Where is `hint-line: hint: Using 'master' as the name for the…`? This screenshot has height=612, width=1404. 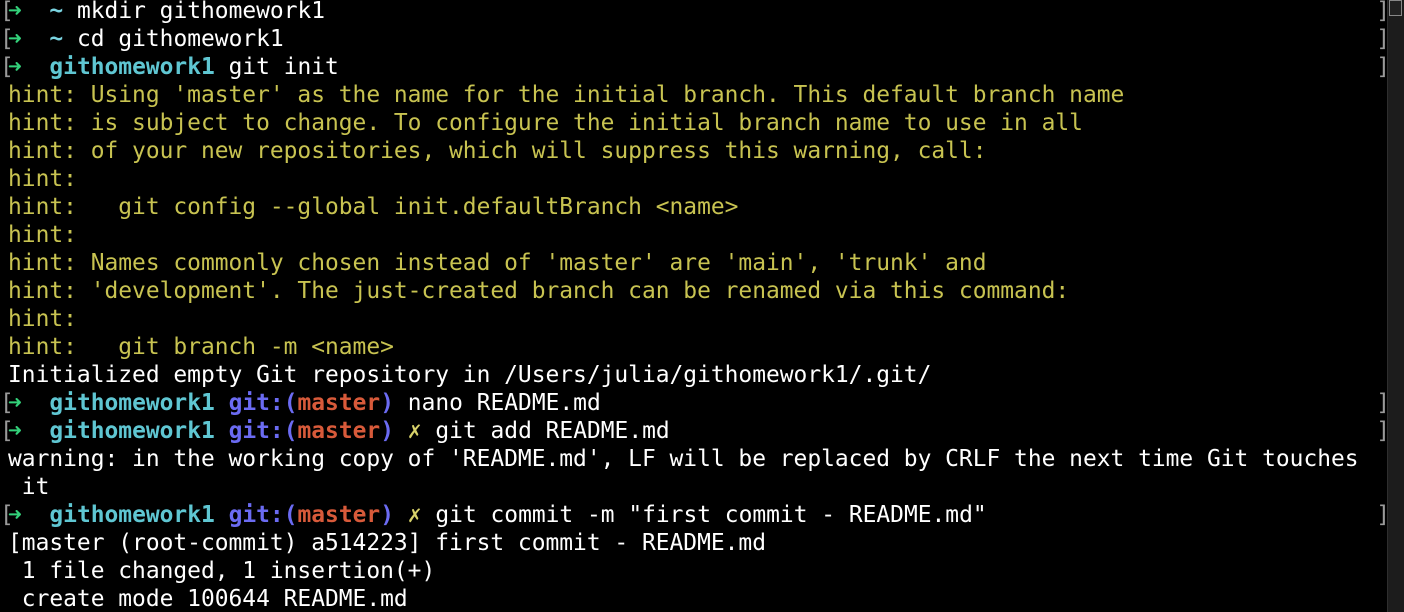 hint-line: hint: Using 'master' as the name for the… is located at coordinates (698, 95).